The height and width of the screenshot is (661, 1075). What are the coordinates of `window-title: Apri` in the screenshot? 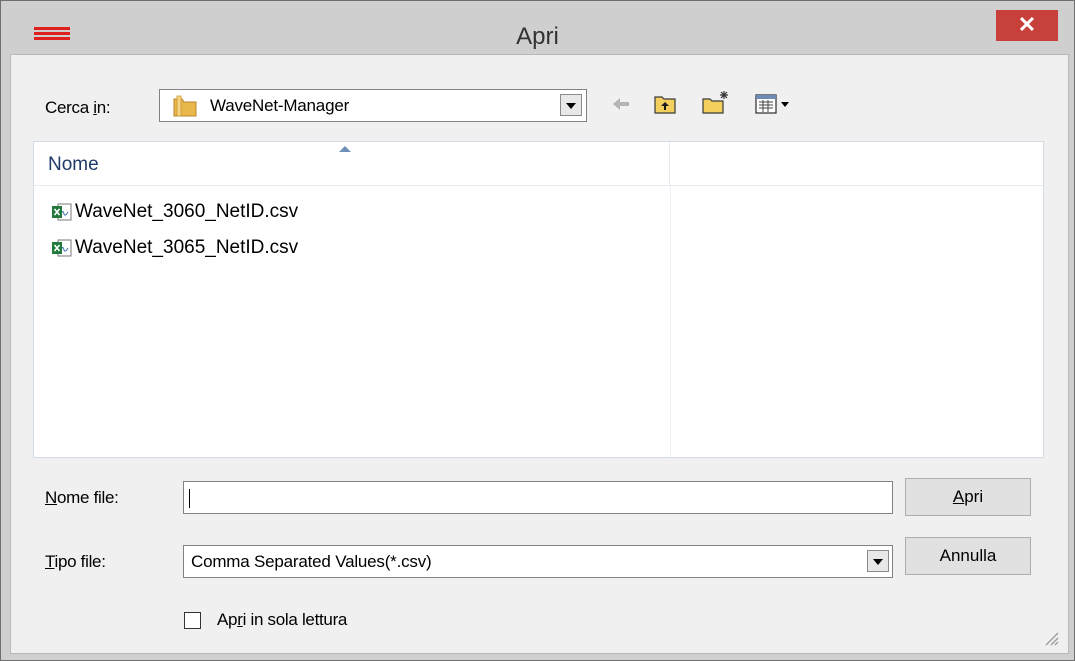 It's located at (537, 36).